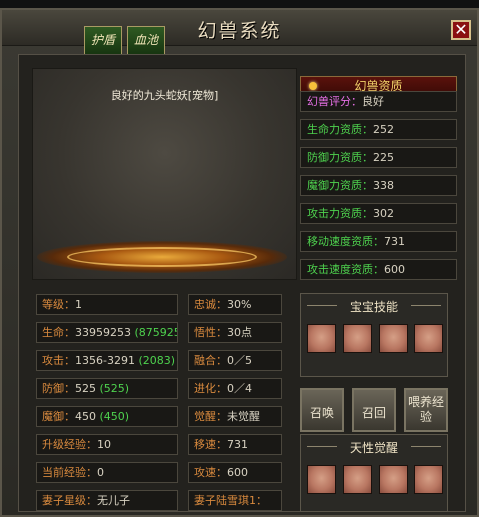 This screenshot has width=479, height=517. Describe the element at coordinates (69, 444) in the screenshot. I see `stat-label: 升级经验：` at that location.